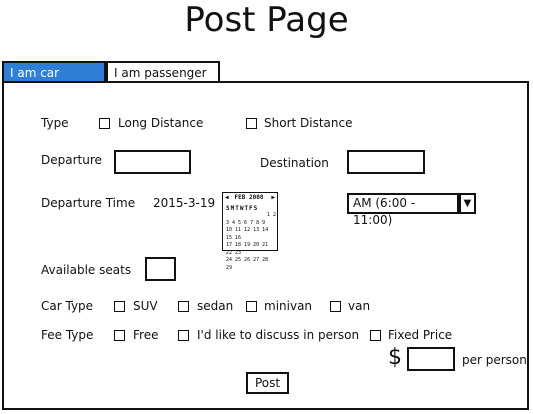  What do you see at coordinates (145, 306) in the screenshot?
I see `suv-label: SUV` at bounding box center [145, 306].